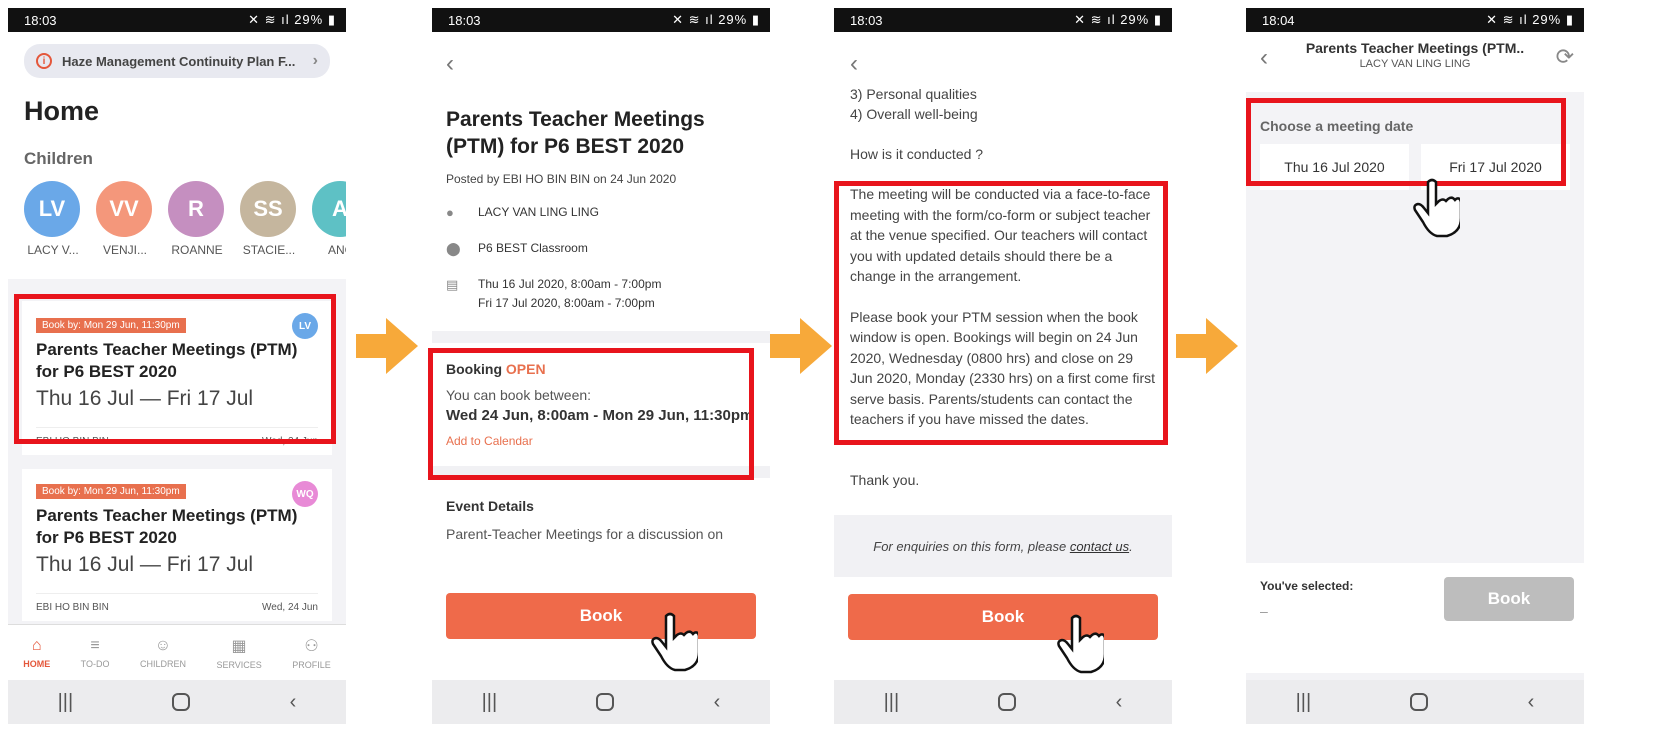  I want to click on child-avatar: A ANG, so click(329, 219).